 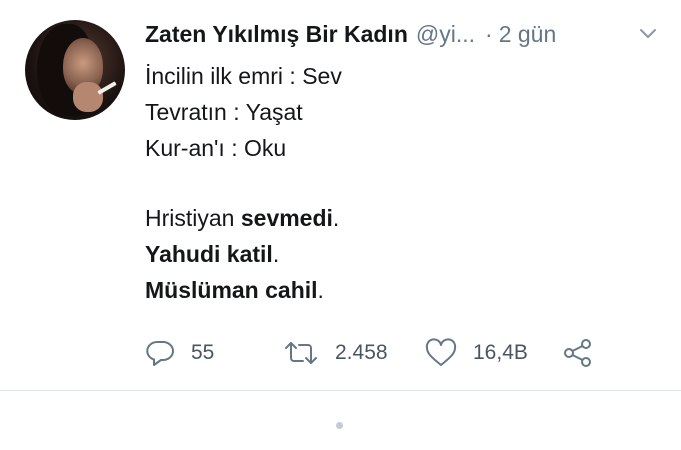 What do you see at coordinates (395, 218) in the screenshot?
I see `tweet-line-4: Hristiyan sevmedi.` at bounding box center [395, 218].